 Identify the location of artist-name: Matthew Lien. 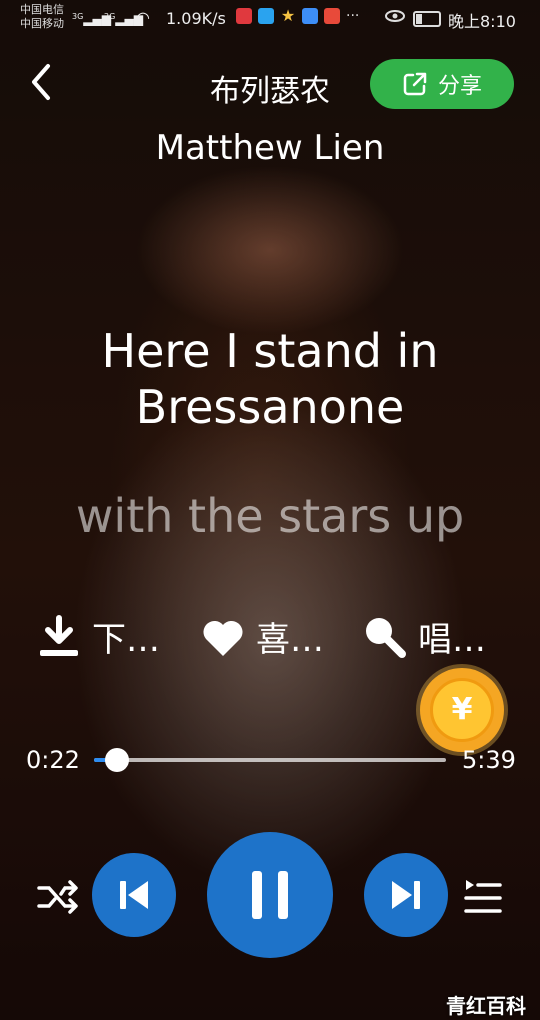
(270, 148).